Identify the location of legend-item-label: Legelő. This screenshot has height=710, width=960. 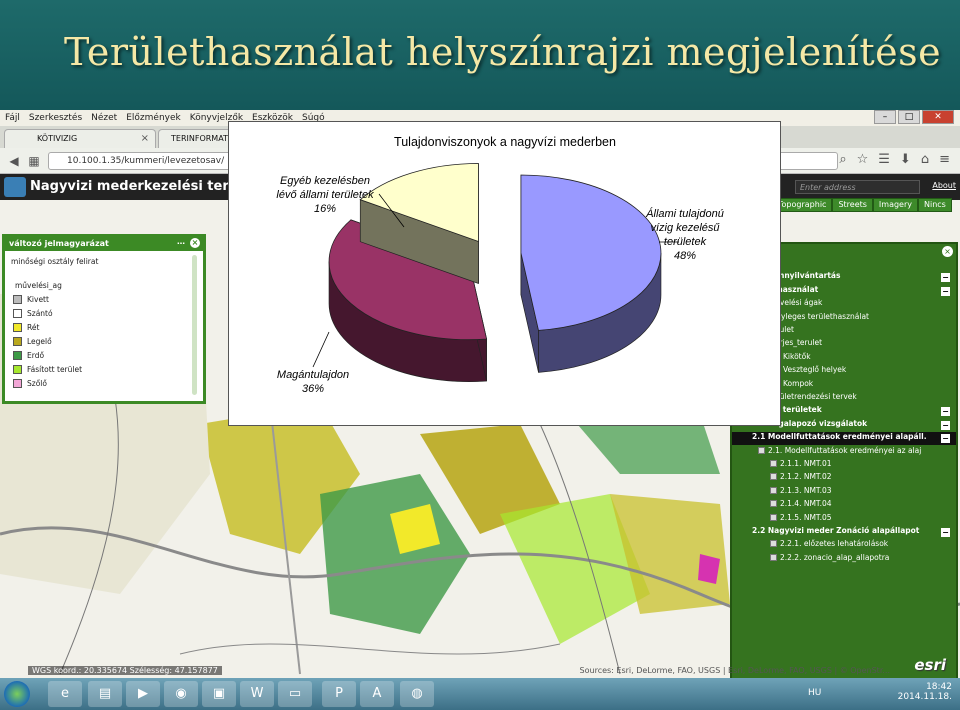
(39, 341).